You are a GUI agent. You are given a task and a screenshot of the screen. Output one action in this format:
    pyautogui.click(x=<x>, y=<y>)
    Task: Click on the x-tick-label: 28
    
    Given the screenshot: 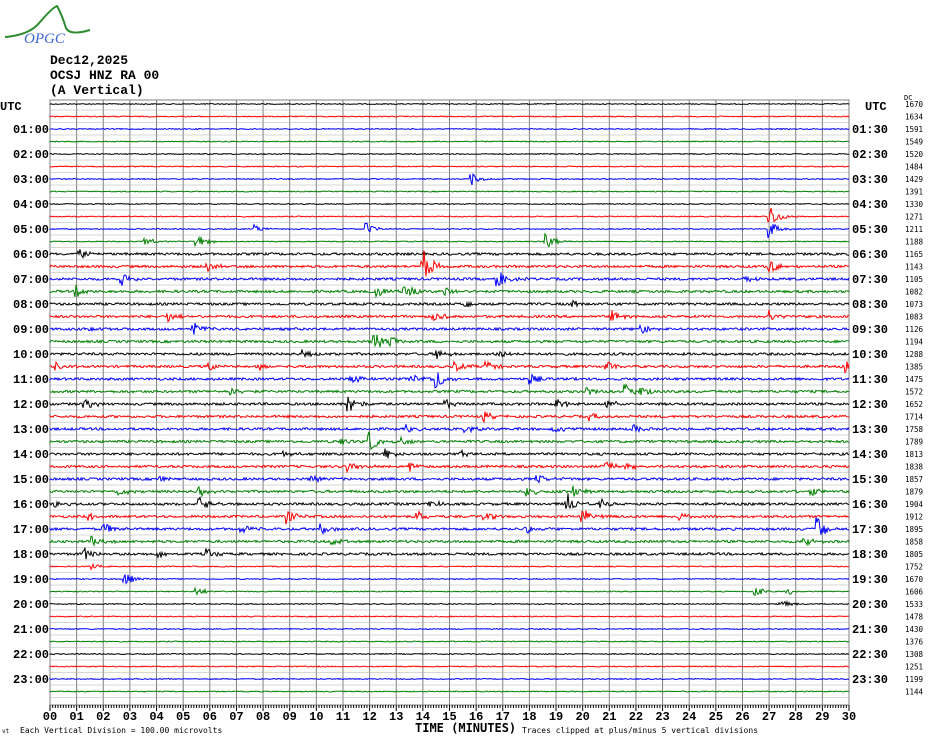 What is the action you would take?
    pyautogui.click(x=796, y=717)
    